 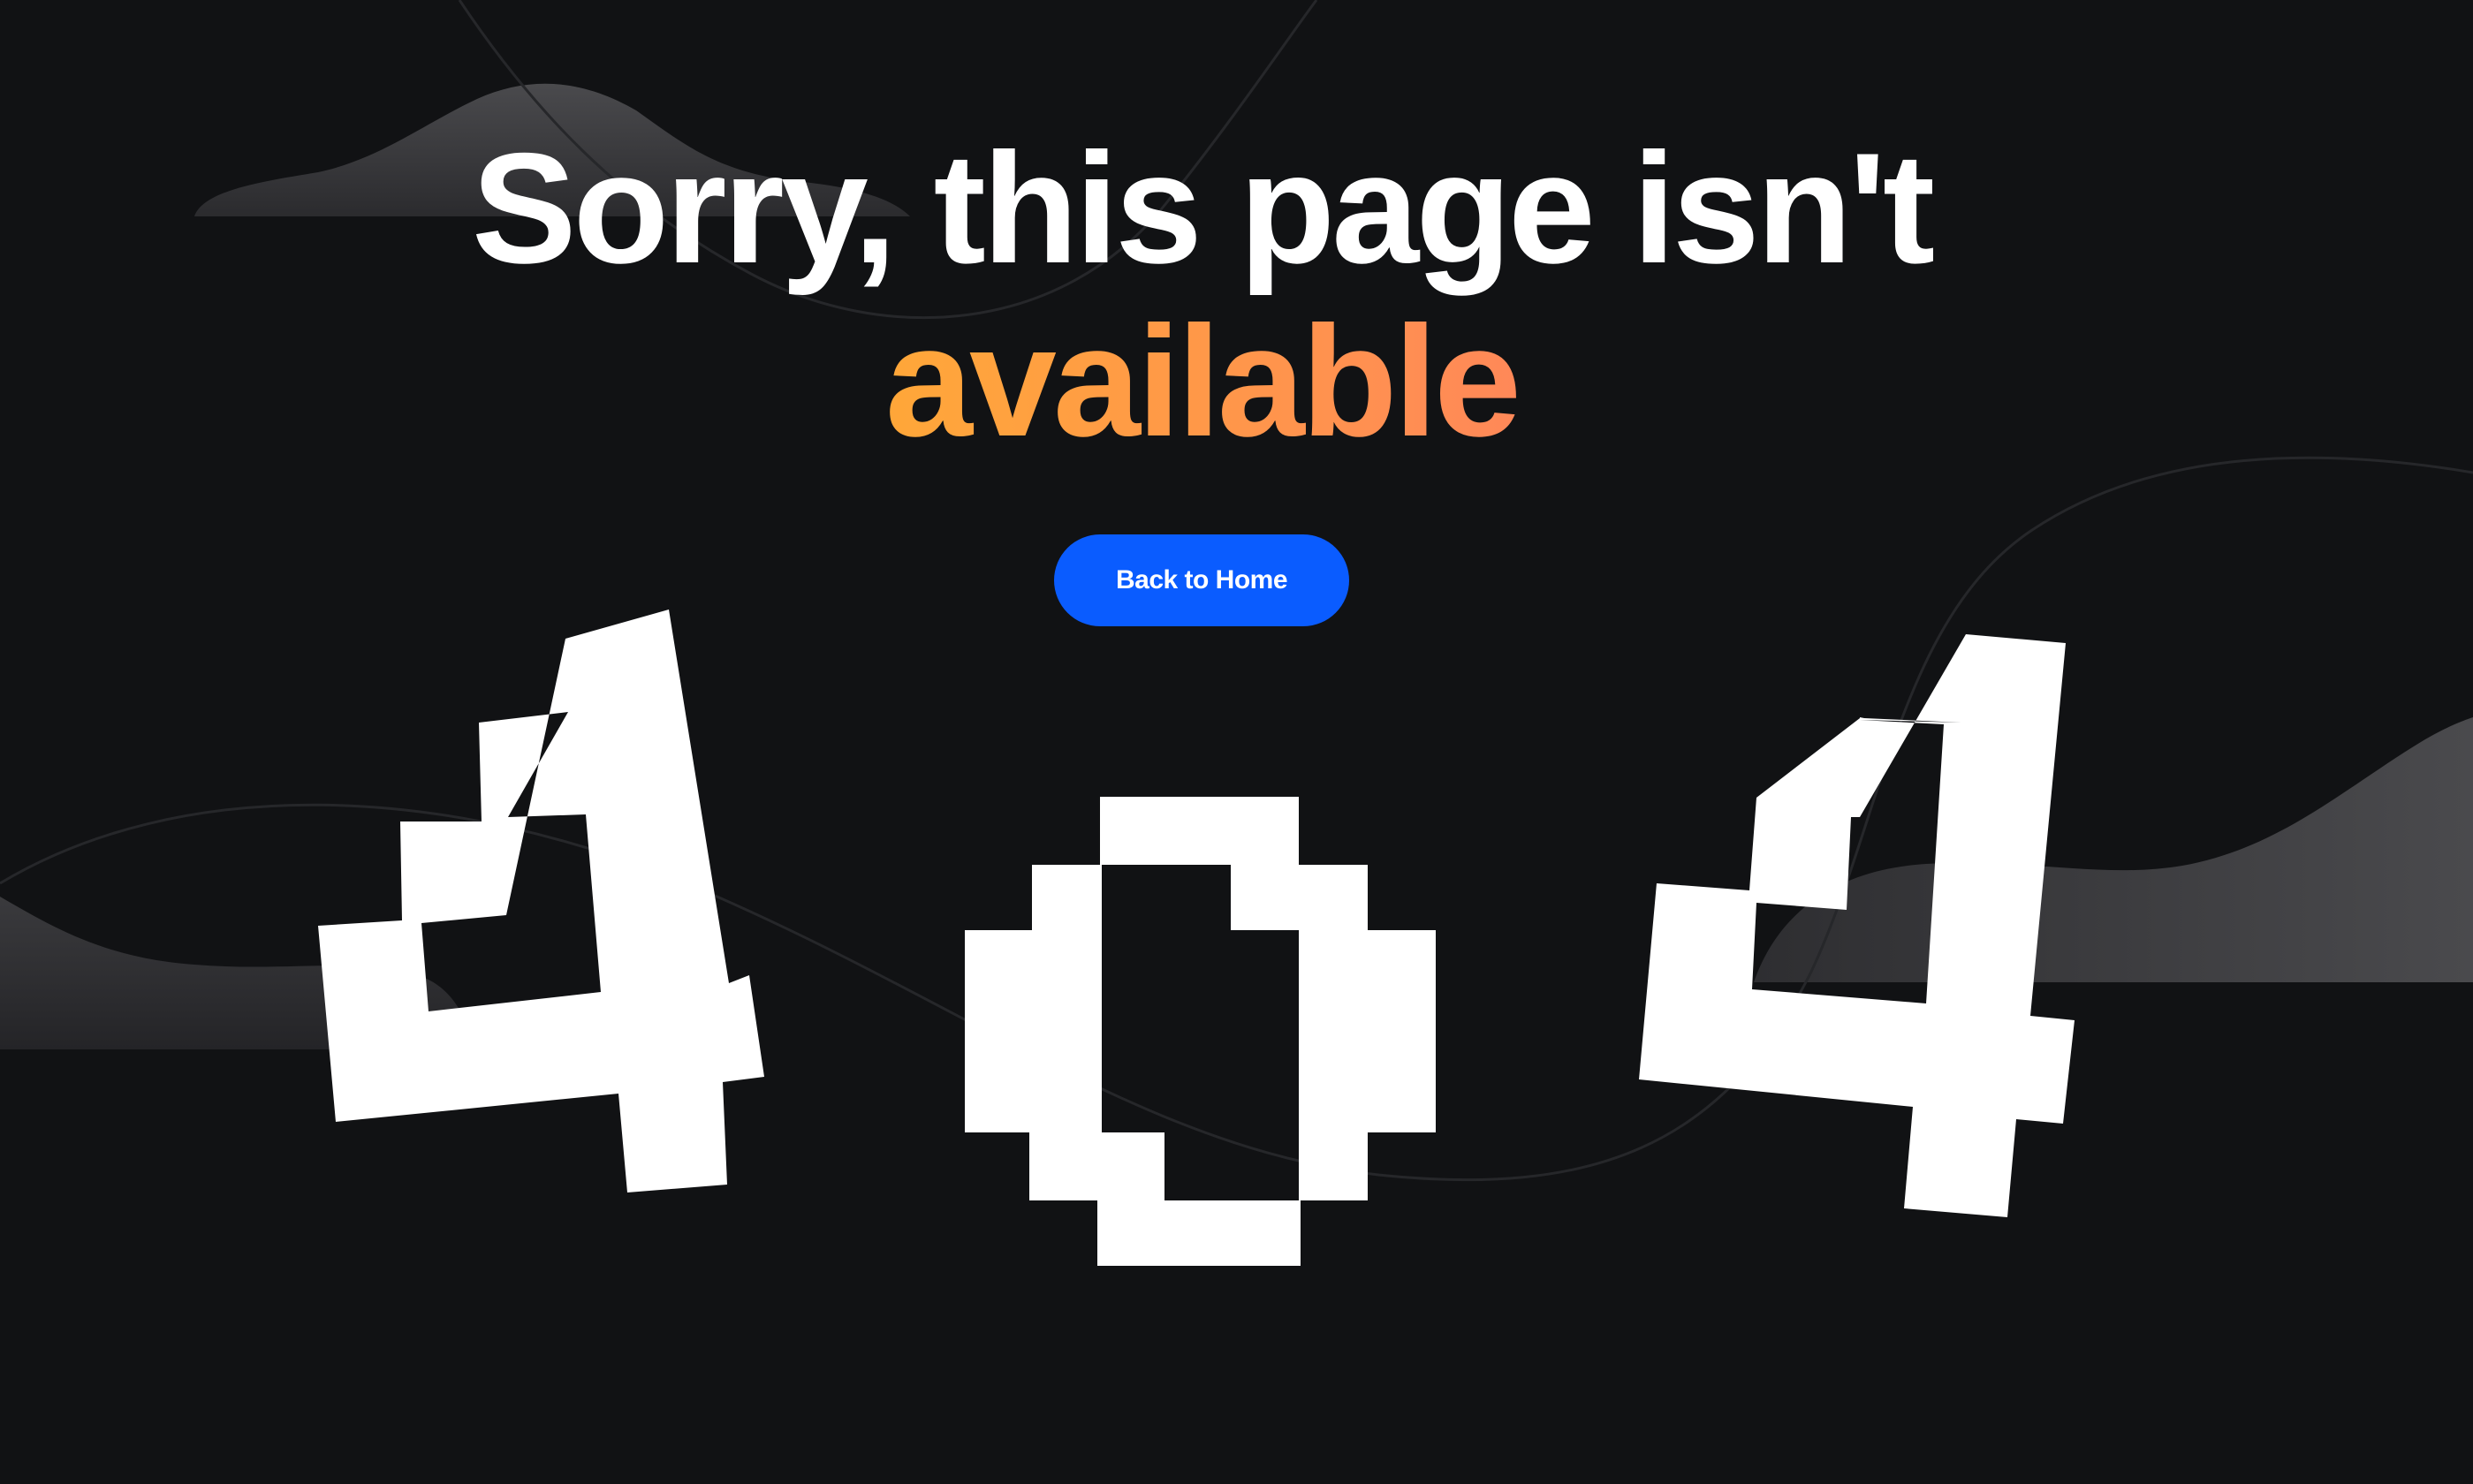 What do you see at coordinates (238, 973) in the screenshot?
I see `cloud-shape-left` at bounding box center [238, 973].